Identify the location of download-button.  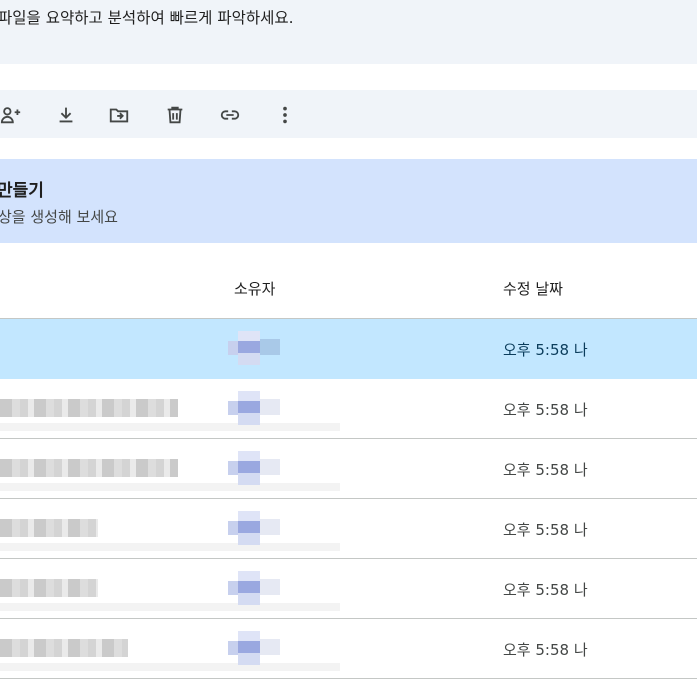
(66, 115).